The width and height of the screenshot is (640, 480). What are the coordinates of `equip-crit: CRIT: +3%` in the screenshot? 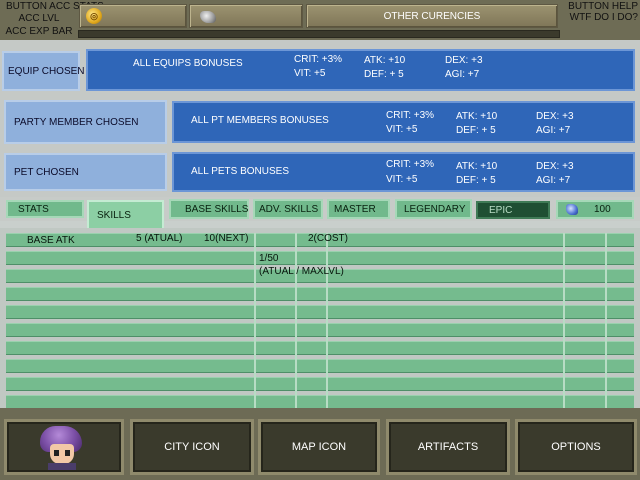 It's located at (318, 59).